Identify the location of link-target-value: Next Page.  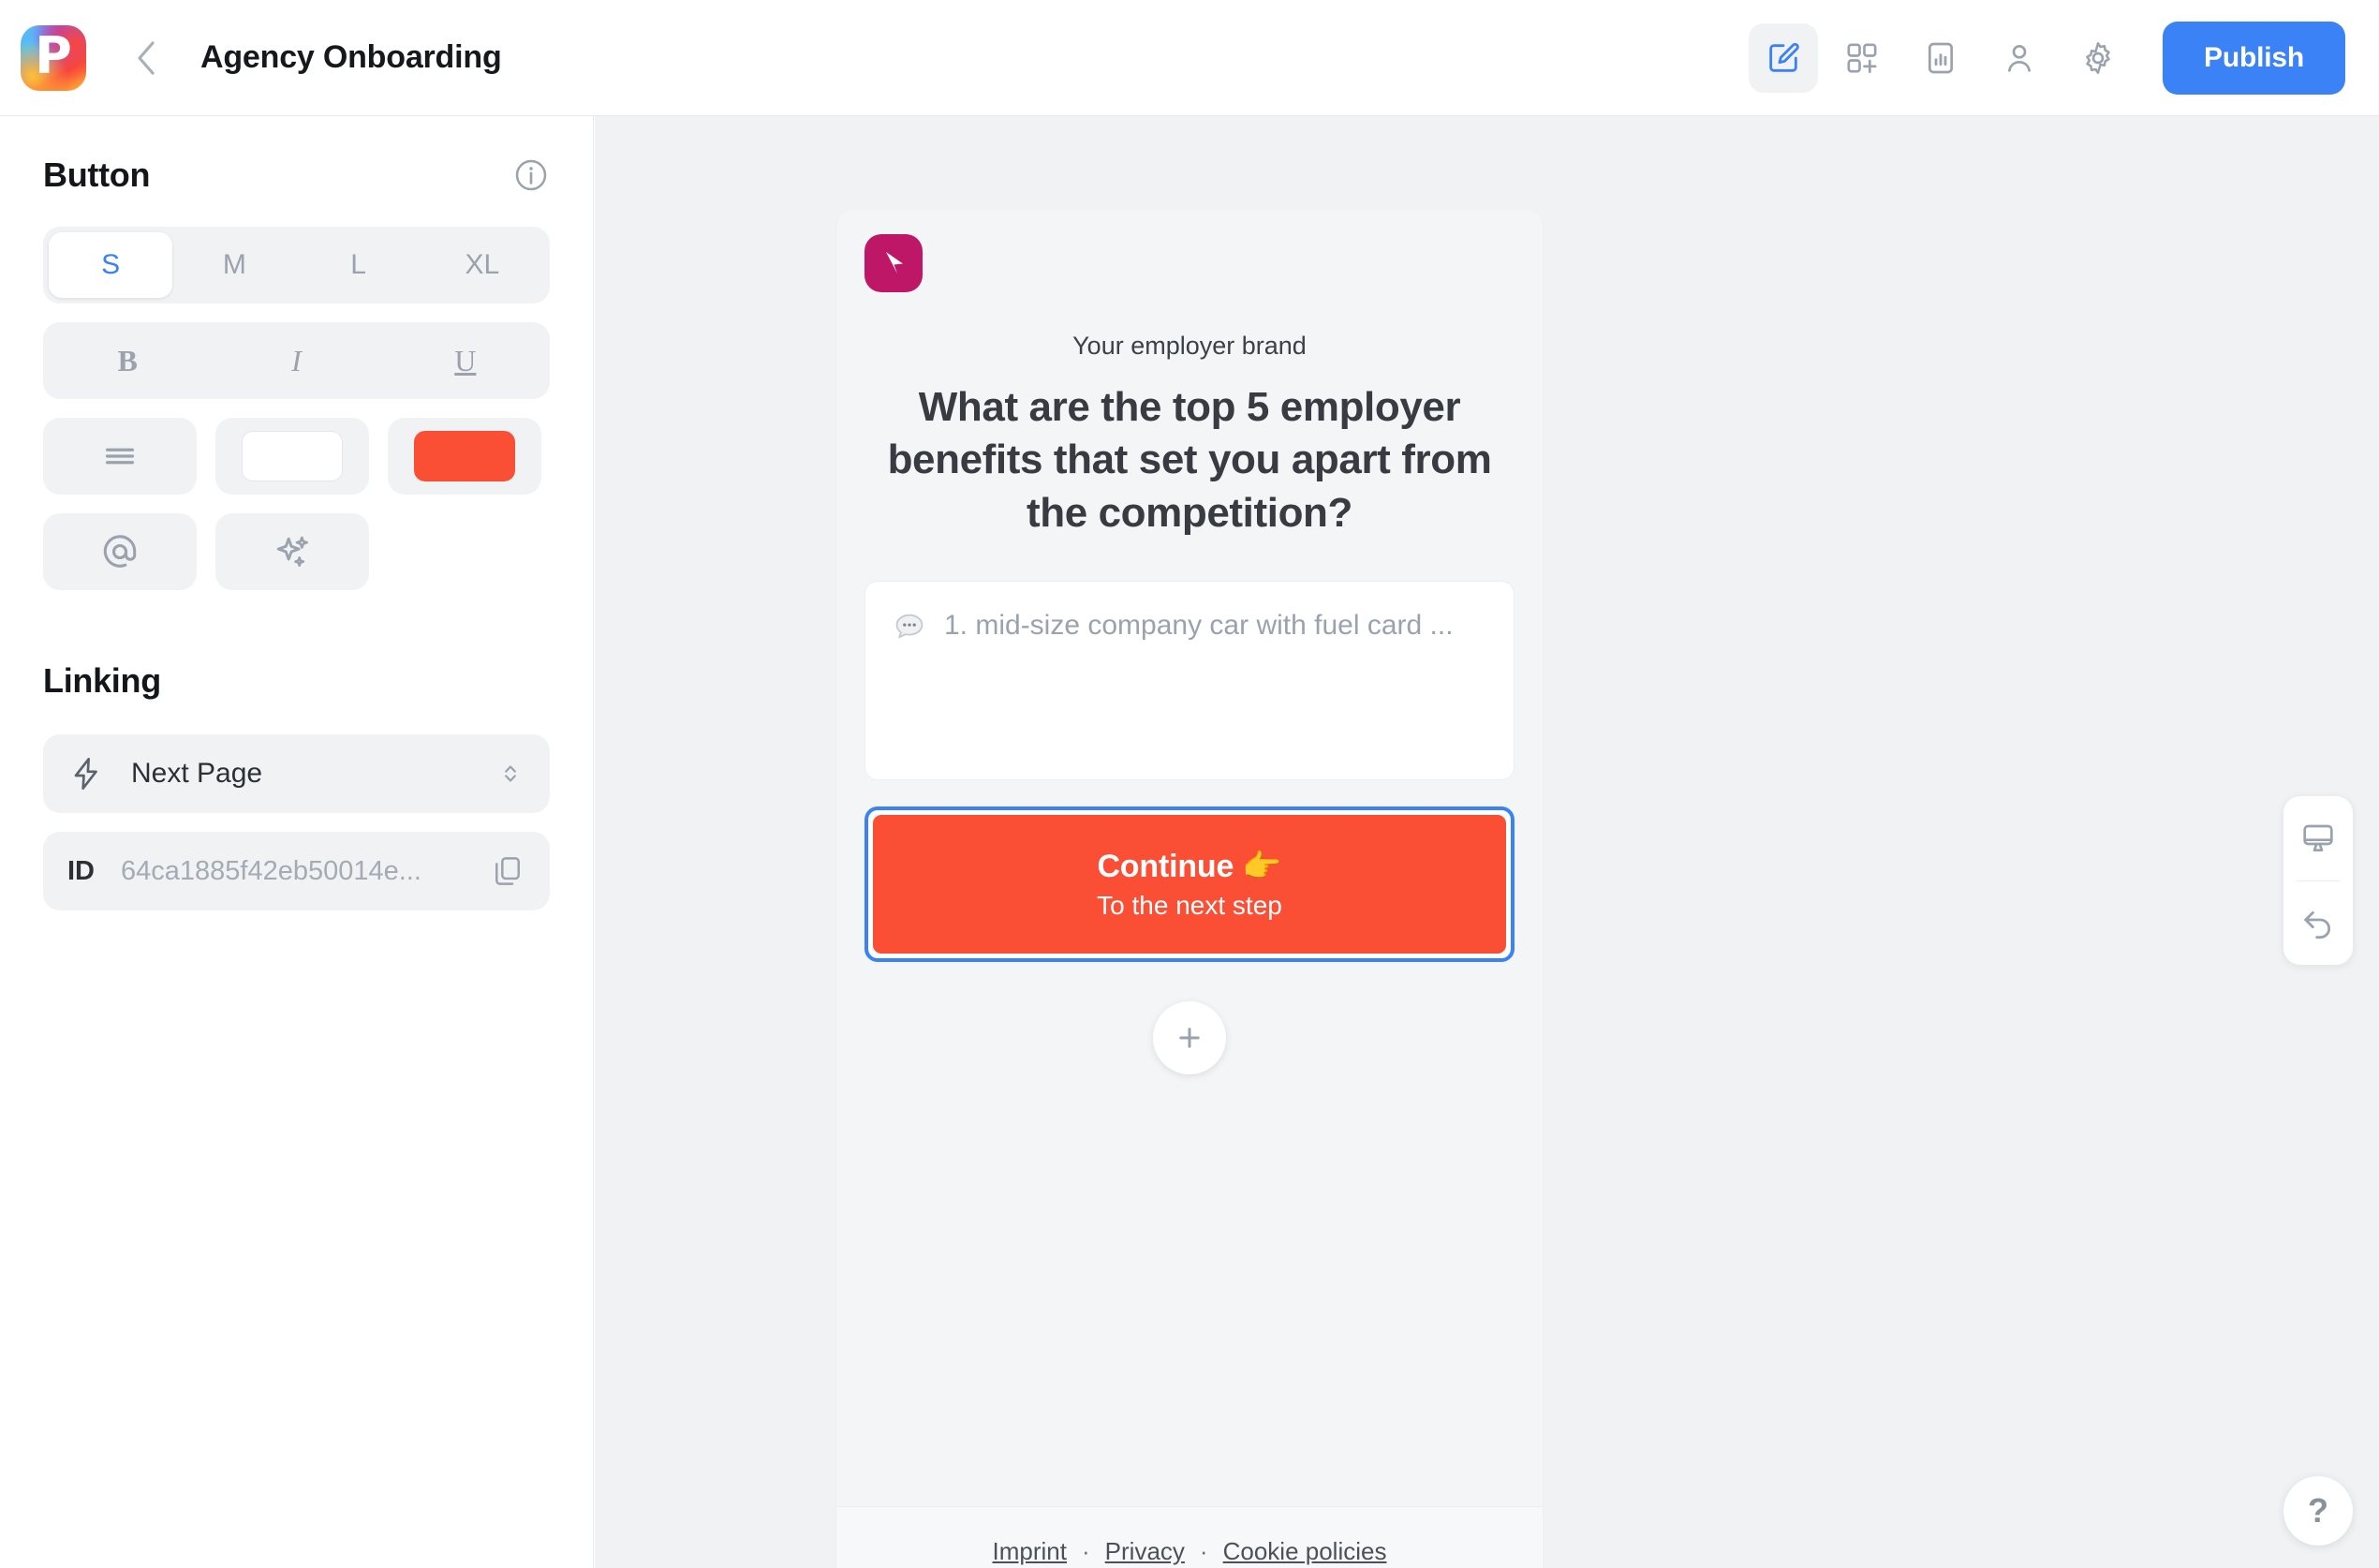
(197, 773).